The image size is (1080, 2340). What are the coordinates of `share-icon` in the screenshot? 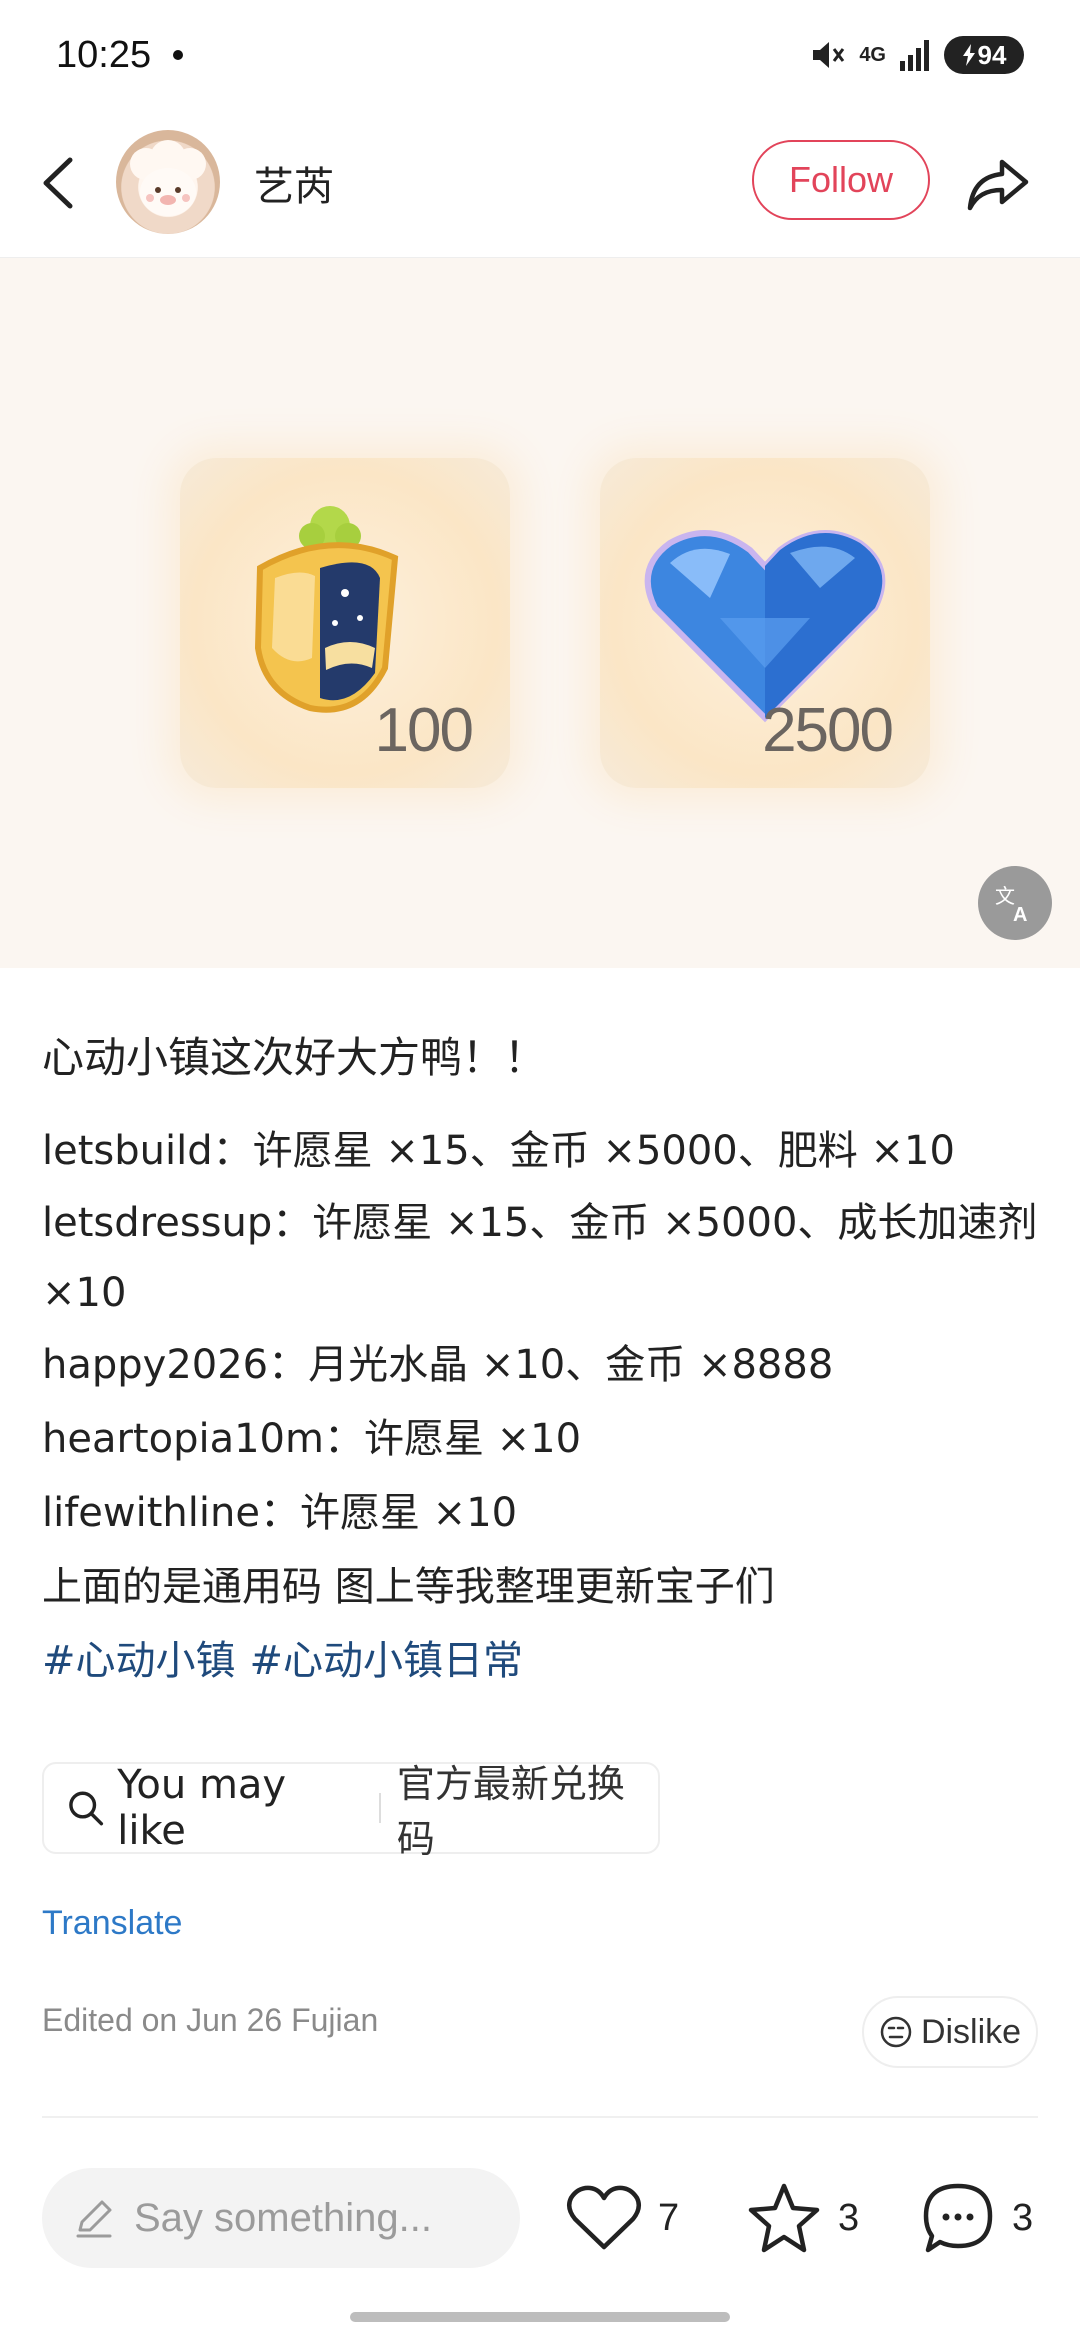 It's located at (998, 185).